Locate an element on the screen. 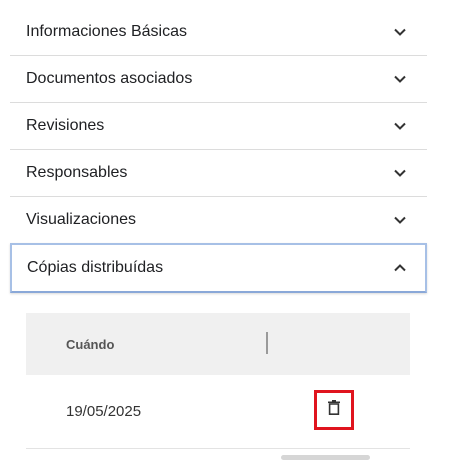 This screenshot has height=475, width=453. date-cell: 19/05/2025 is located at coordinates (104, 411).